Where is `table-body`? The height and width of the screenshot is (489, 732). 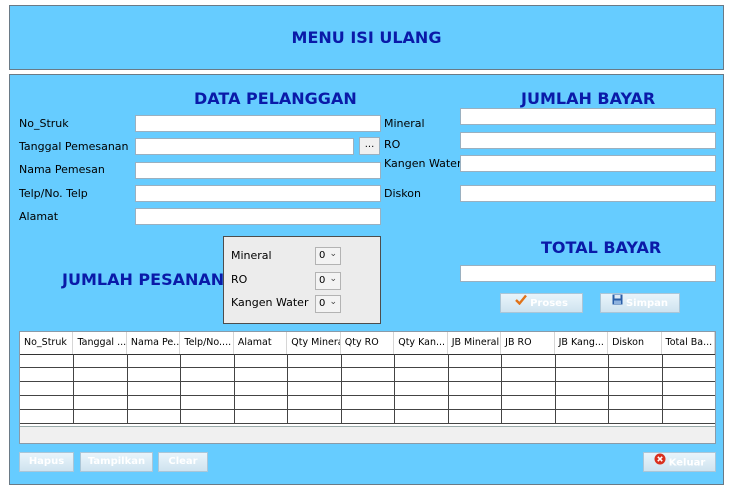
table-body is located at coordinates (367, 389).